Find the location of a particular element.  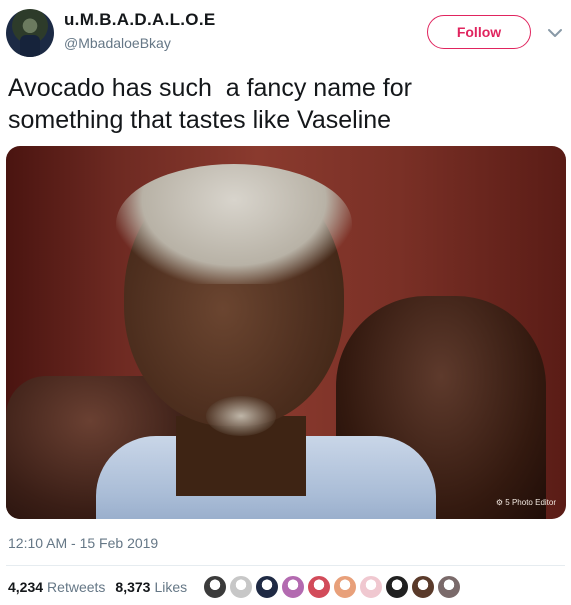

photo-watermark: ⚙ 5 Photo Editor is located at coordinates (525, 502).